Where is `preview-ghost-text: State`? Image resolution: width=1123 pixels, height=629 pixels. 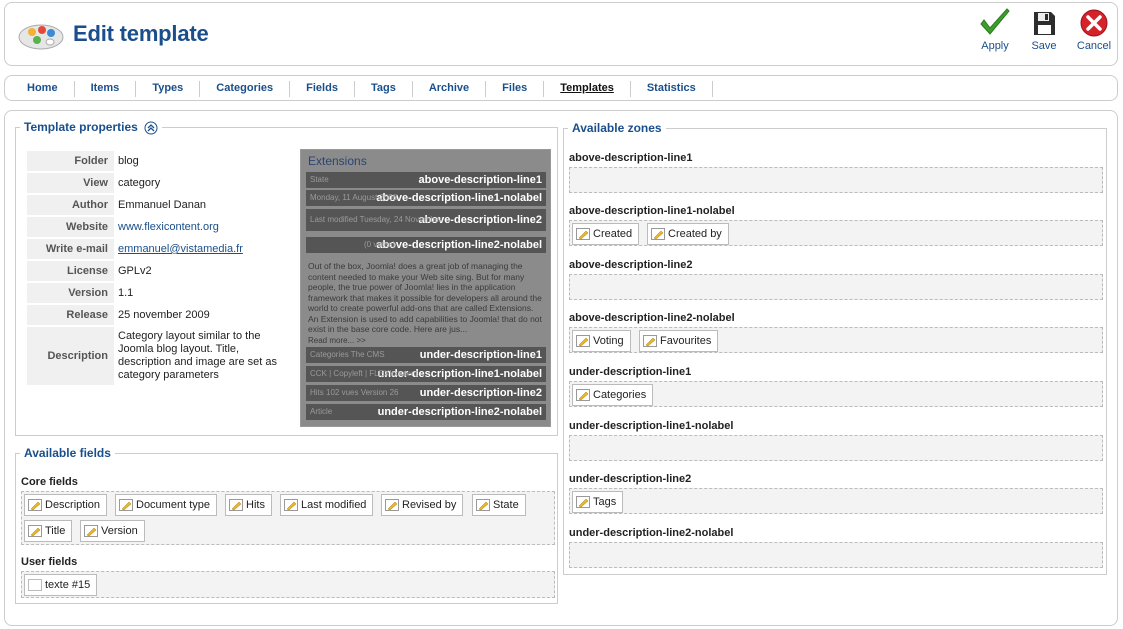
preview-ghost-text: State is located at coordinates (319, 179).